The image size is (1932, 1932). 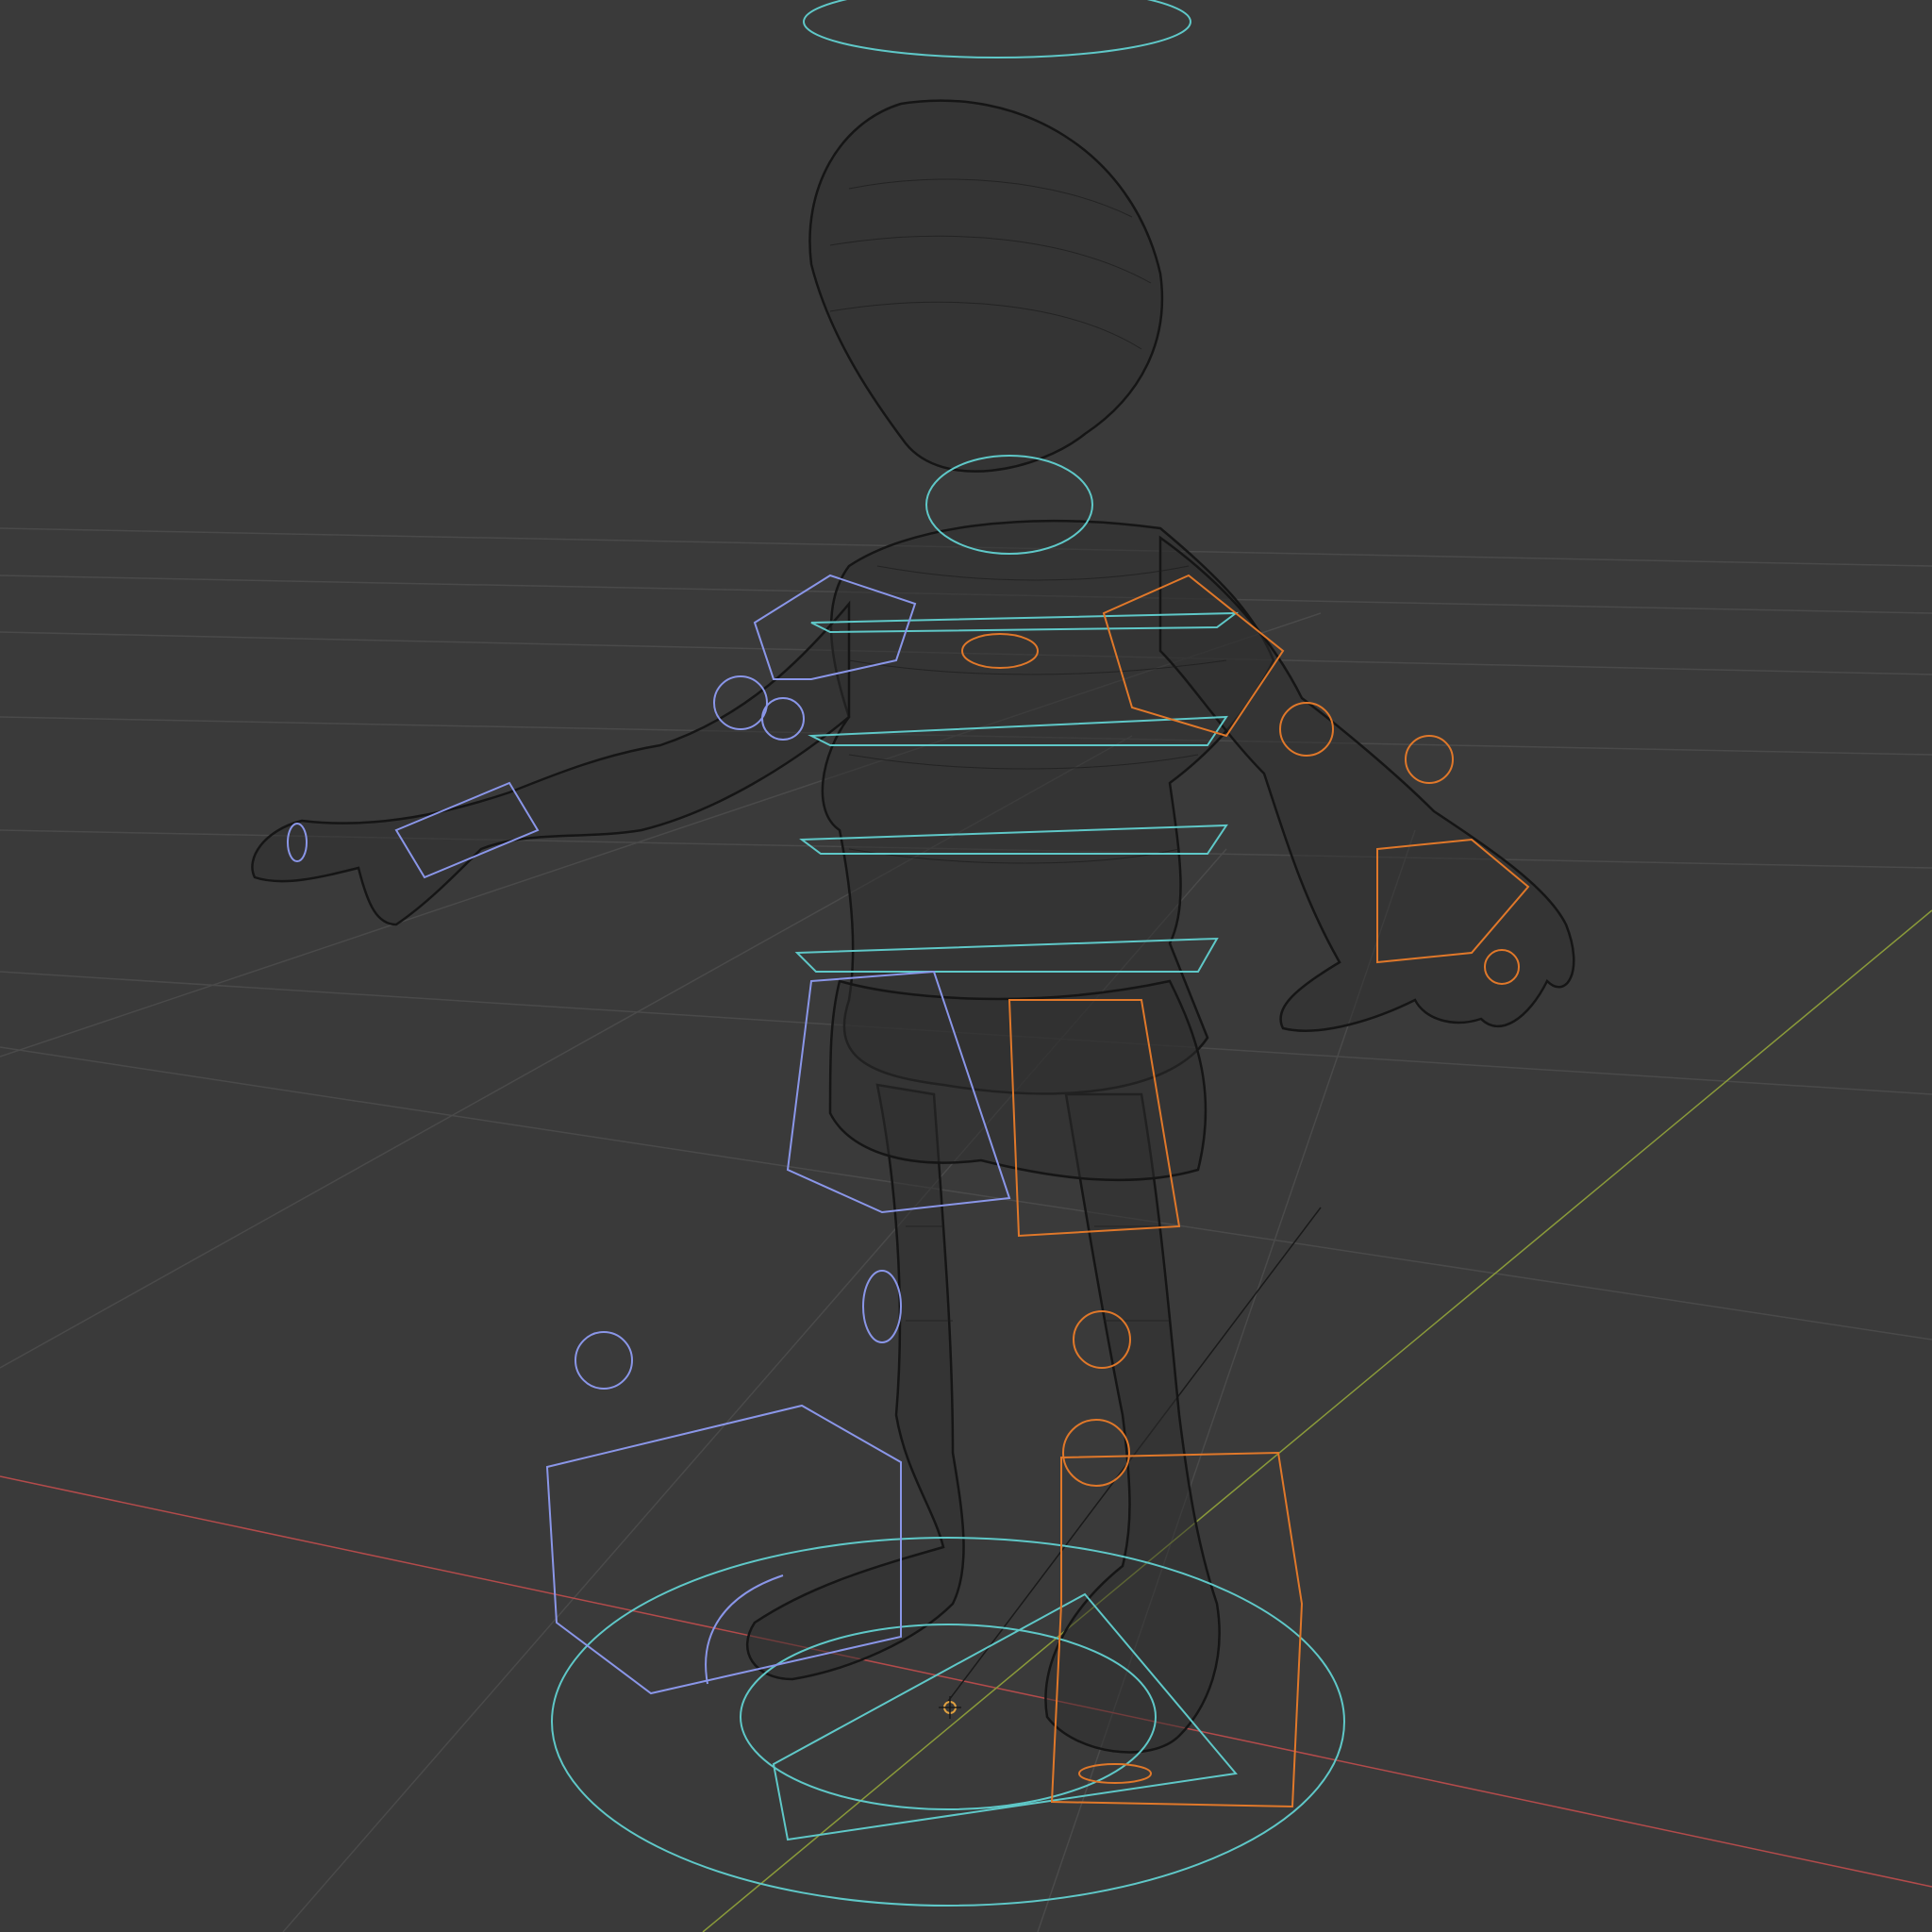 I want to click on origin-icon, so click(x=950, y=1708).